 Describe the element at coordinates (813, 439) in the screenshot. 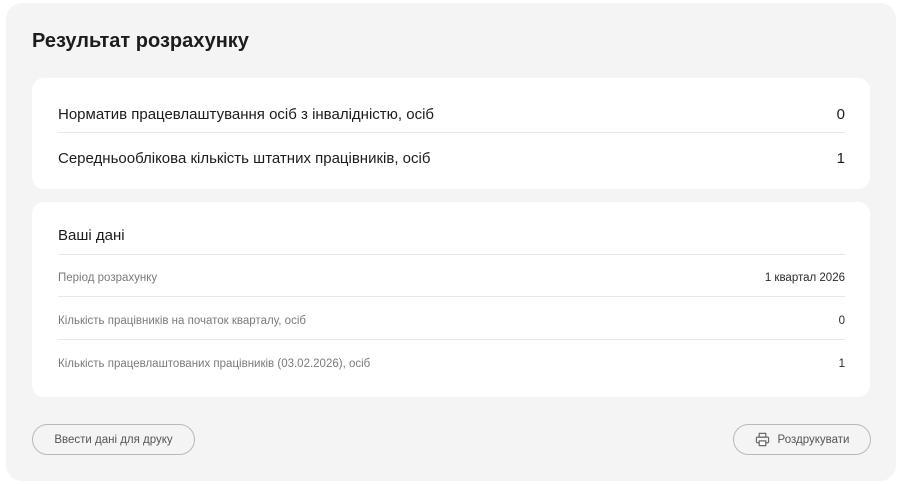

I see `print-label: Роздрукувати` at that location.